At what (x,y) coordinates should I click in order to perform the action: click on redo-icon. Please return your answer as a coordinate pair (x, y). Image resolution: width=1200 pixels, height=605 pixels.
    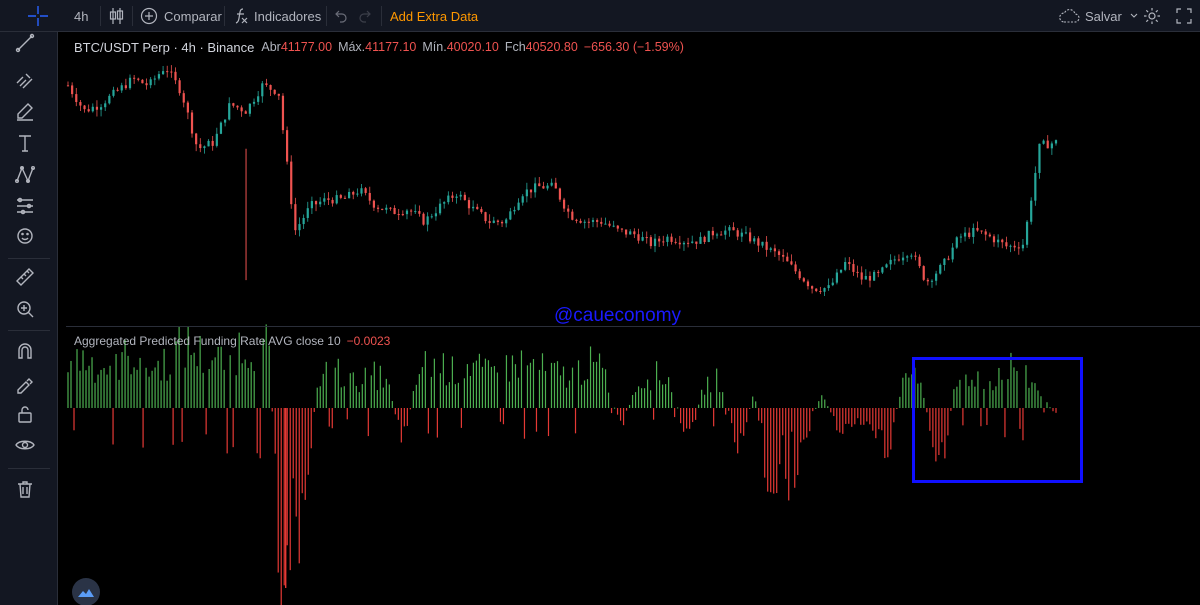
    Looking at the image, I should click on (365, 16).